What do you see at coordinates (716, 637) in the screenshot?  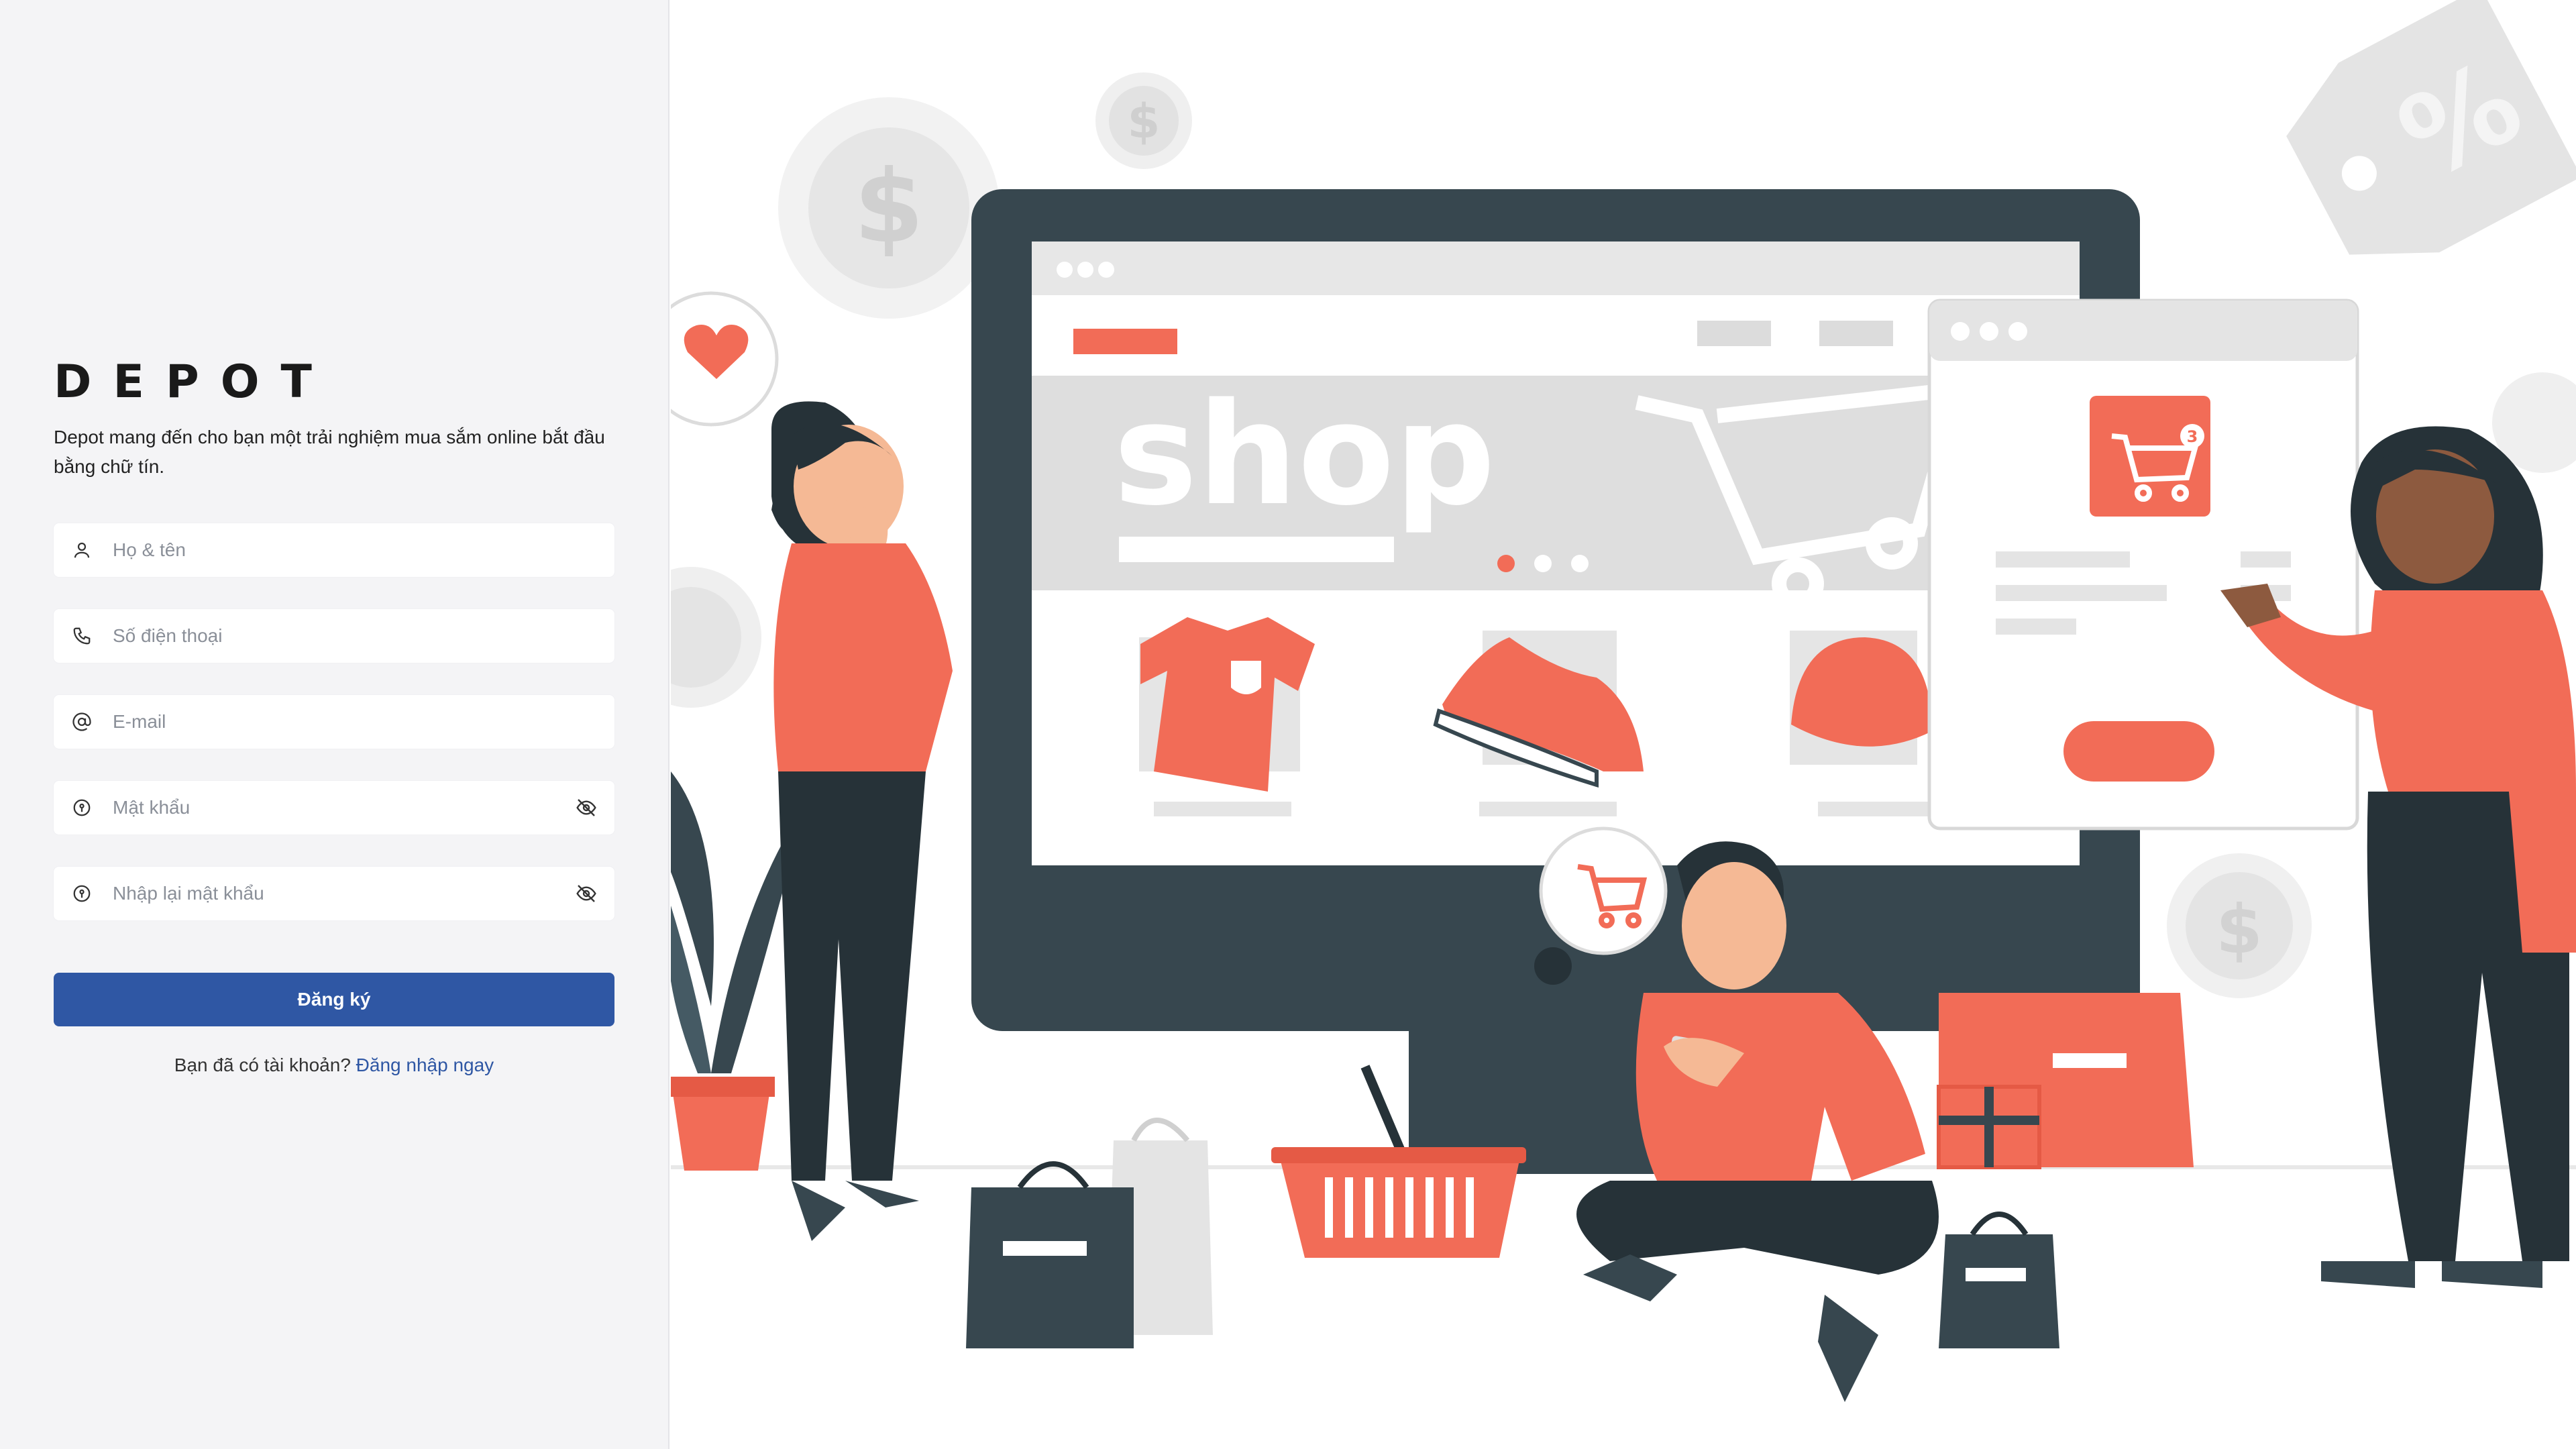 I see `coin-icon` at bounding box center [716, 637].